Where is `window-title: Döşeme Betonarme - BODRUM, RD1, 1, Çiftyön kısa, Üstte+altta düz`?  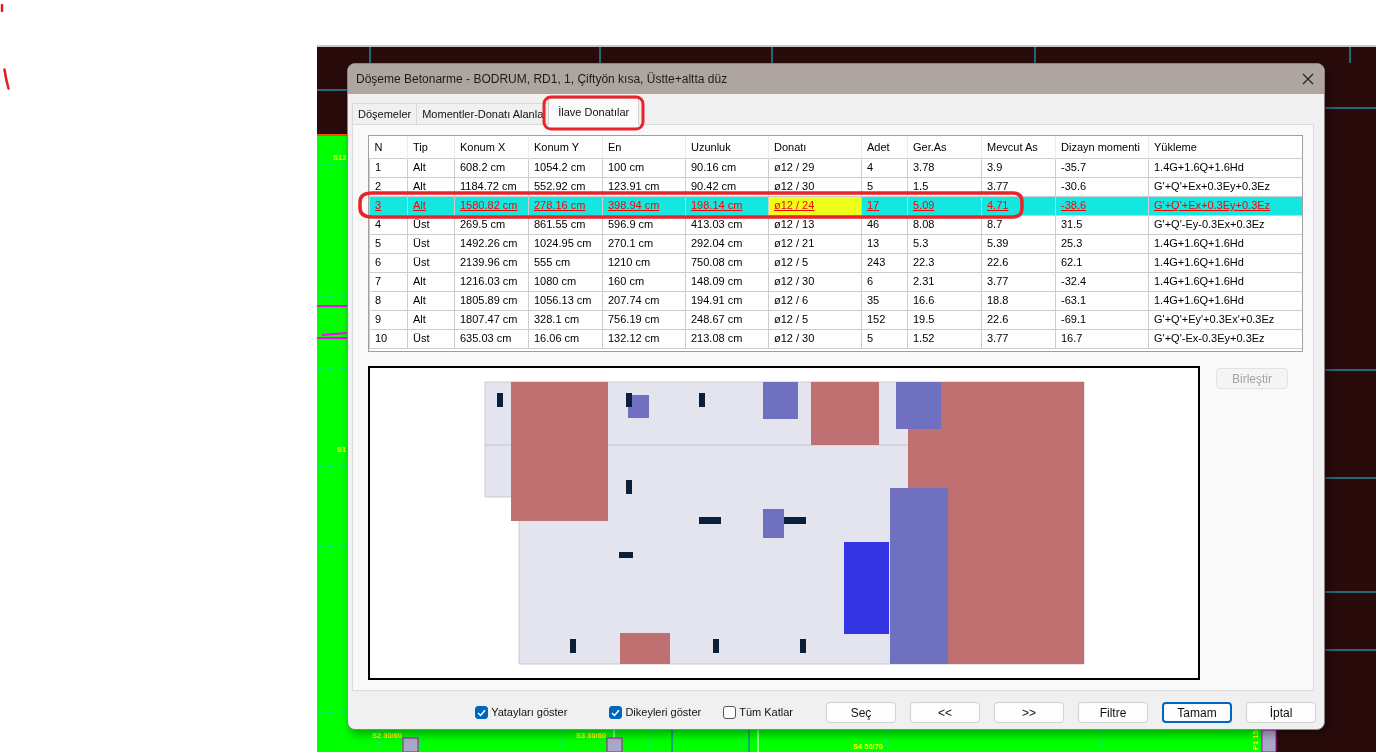
window-title: Döşeme Betonarme - BODRUM, RD1, 1, Çiftyön kısa, Üstte+altta düz is located at coordinates (542, 79).